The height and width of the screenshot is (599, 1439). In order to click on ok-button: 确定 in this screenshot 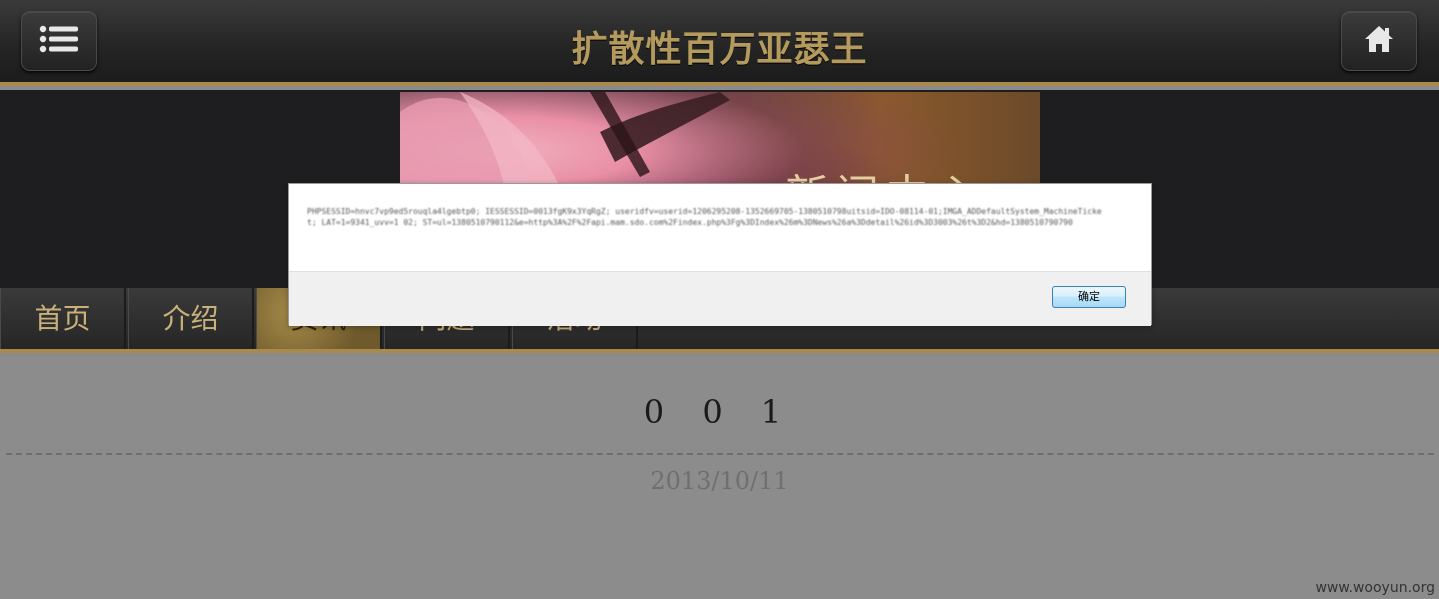, I will do `click(1089, 297)`.